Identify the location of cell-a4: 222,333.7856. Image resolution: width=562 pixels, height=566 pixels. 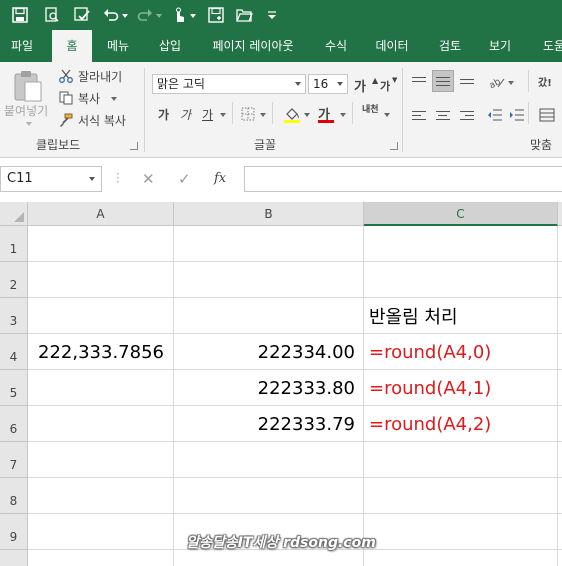
(101, 352).